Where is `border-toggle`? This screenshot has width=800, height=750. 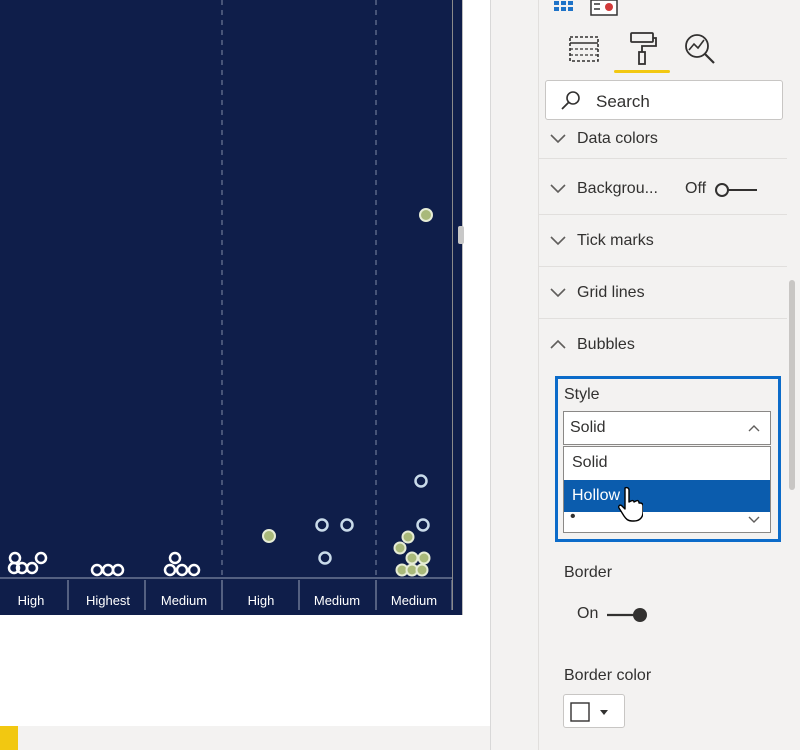
border-toggle is located at coordinates (628, 615).